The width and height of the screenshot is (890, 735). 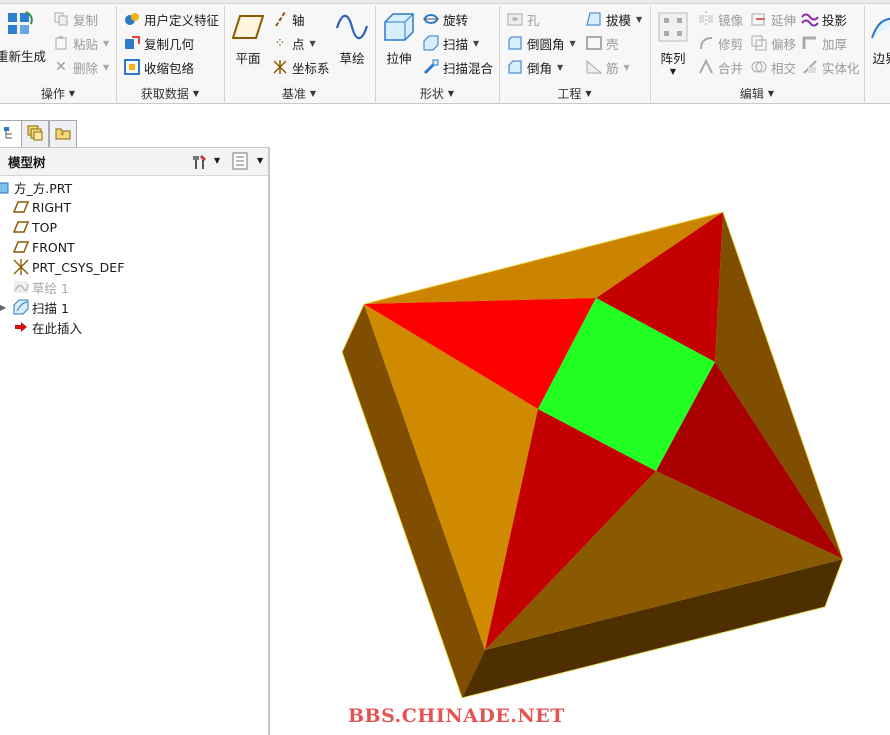 I want to click on tree-item-right: RIGHT, so click(x=41, y=207).